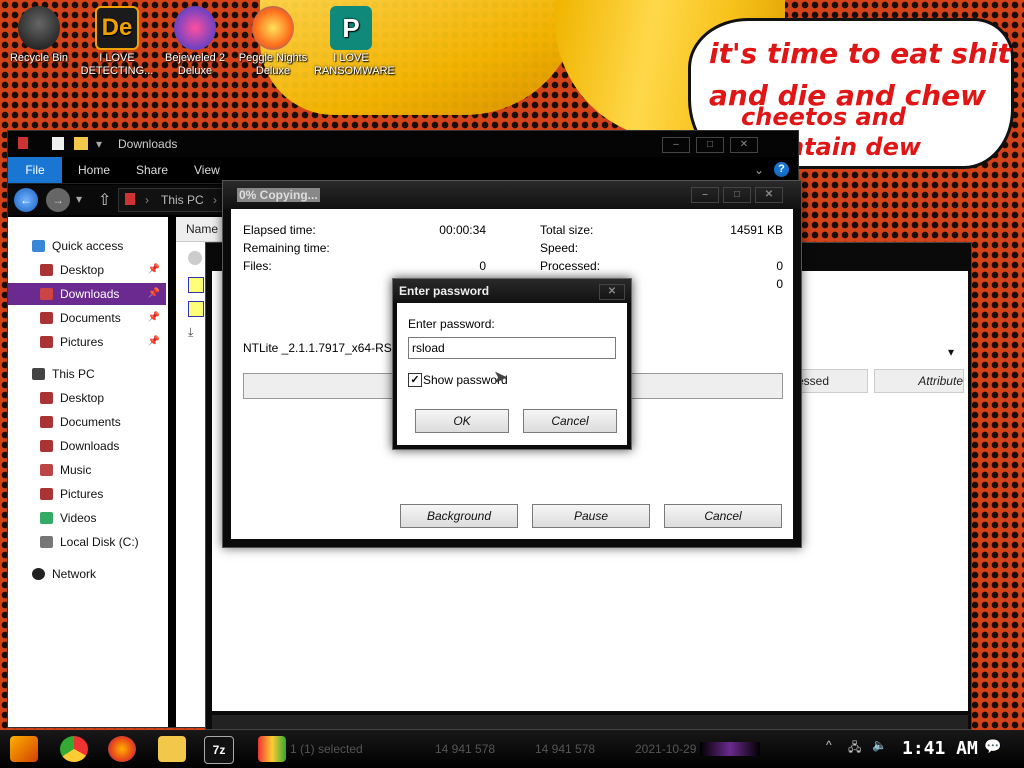 The image size is (1024, 768). What do you see at coordinates (195, 258) in the screenshot?
I see `file-icon` at bounding box center [195, 258].